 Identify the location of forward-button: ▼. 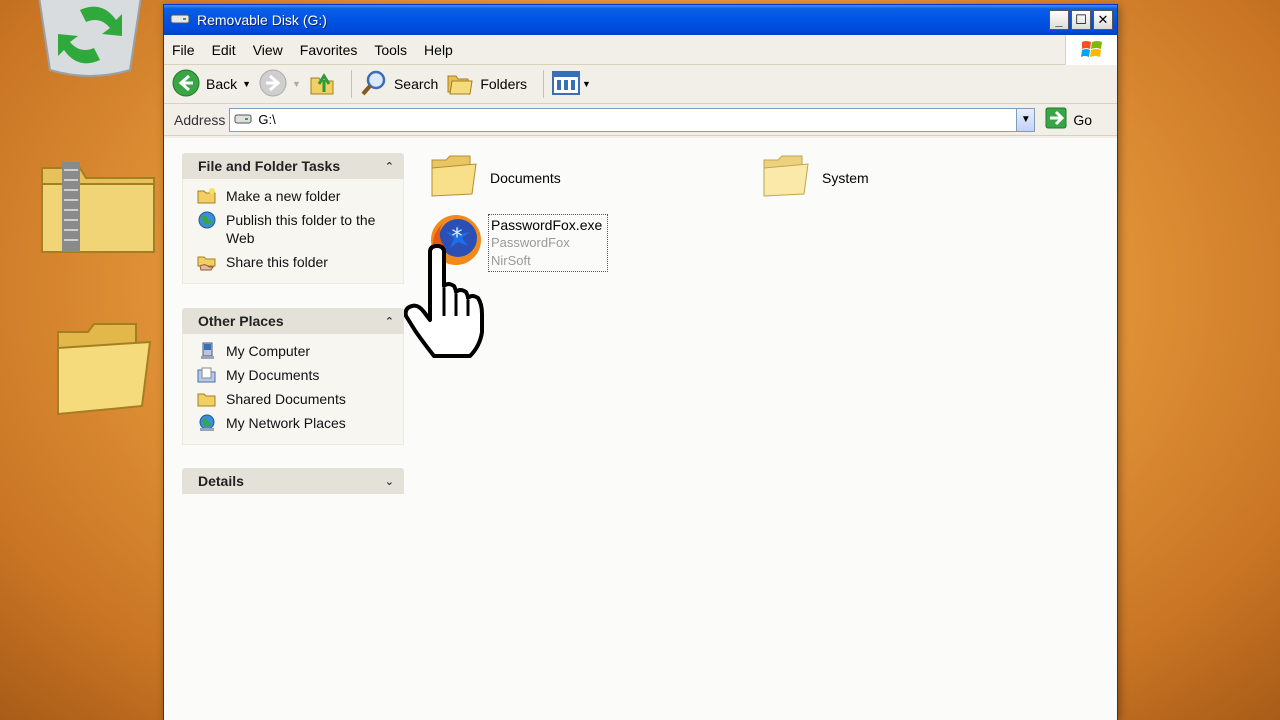
(280, 84).